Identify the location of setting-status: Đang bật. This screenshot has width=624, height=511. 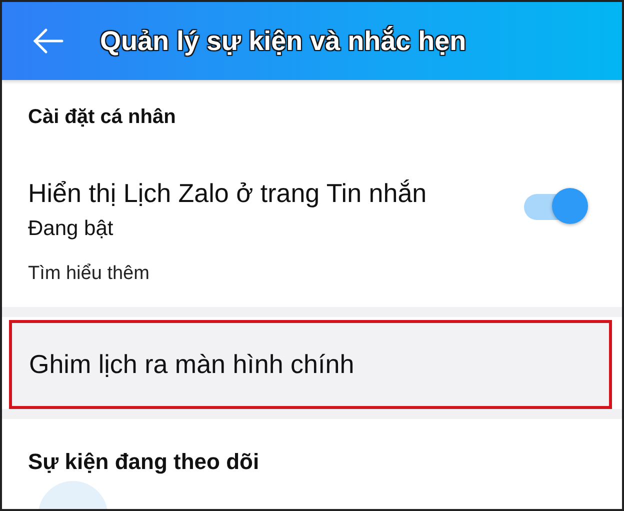
(71, 229).